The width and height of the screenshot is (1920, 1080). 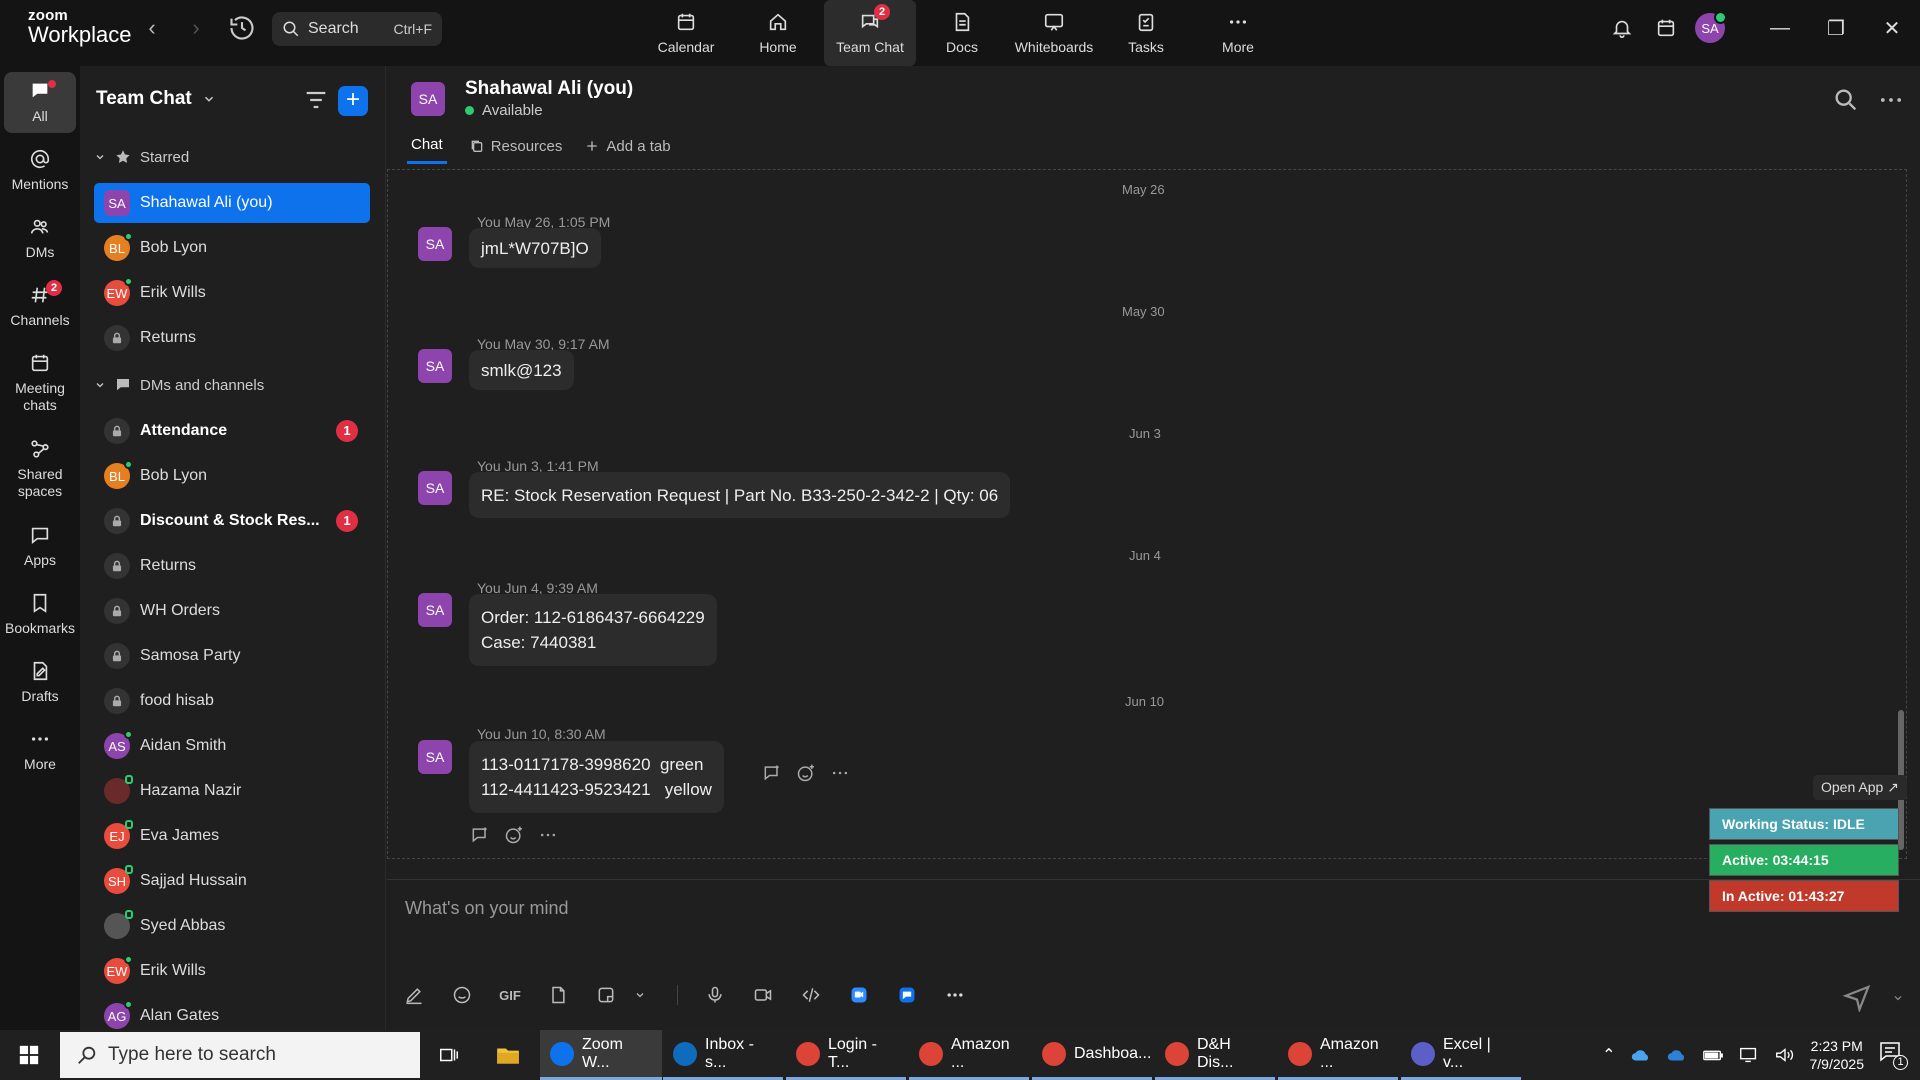 What do you see at coordinates (778, 33) in the screenshot?
I see `topnav-home: Home` at bounding box center [778, 33].